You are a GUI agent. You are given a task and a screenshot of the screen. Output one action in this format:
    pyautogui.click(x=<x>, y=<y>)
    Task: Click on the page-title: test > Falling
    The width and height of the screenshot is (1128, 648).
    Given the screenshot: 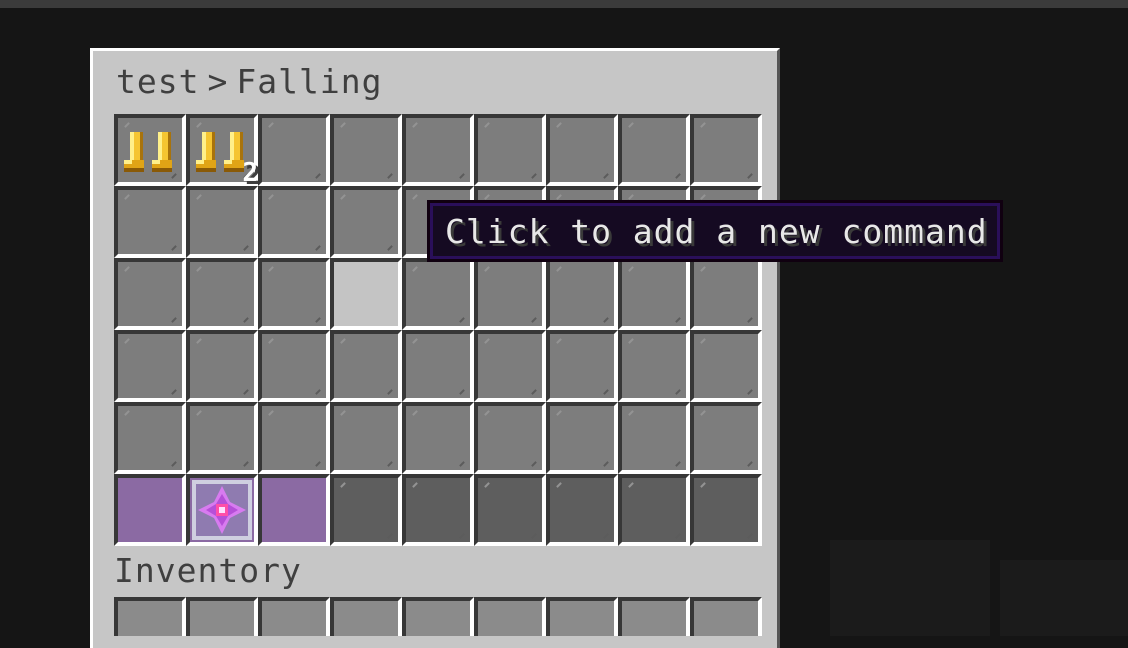 What is the action you would take?
    pyautogui.click(x=249, y=81)
    